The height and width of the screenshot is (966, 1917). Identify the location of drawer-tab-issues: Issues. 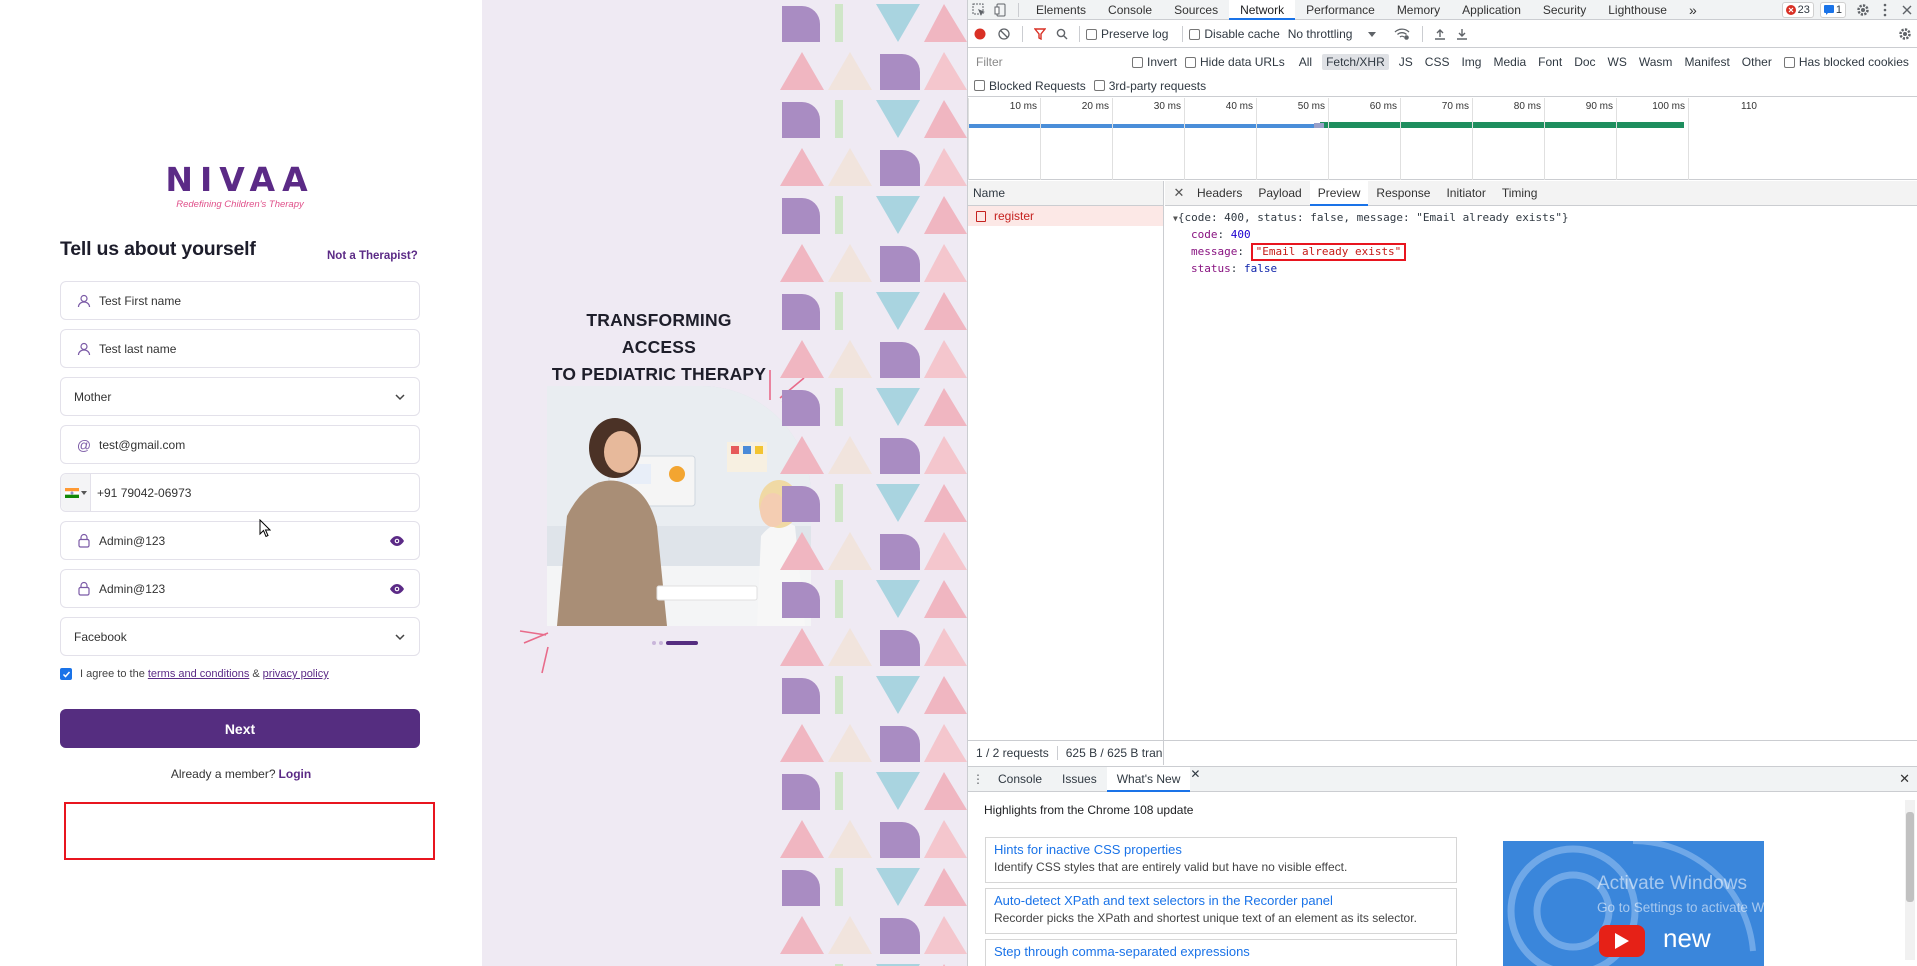
(1079, 779).